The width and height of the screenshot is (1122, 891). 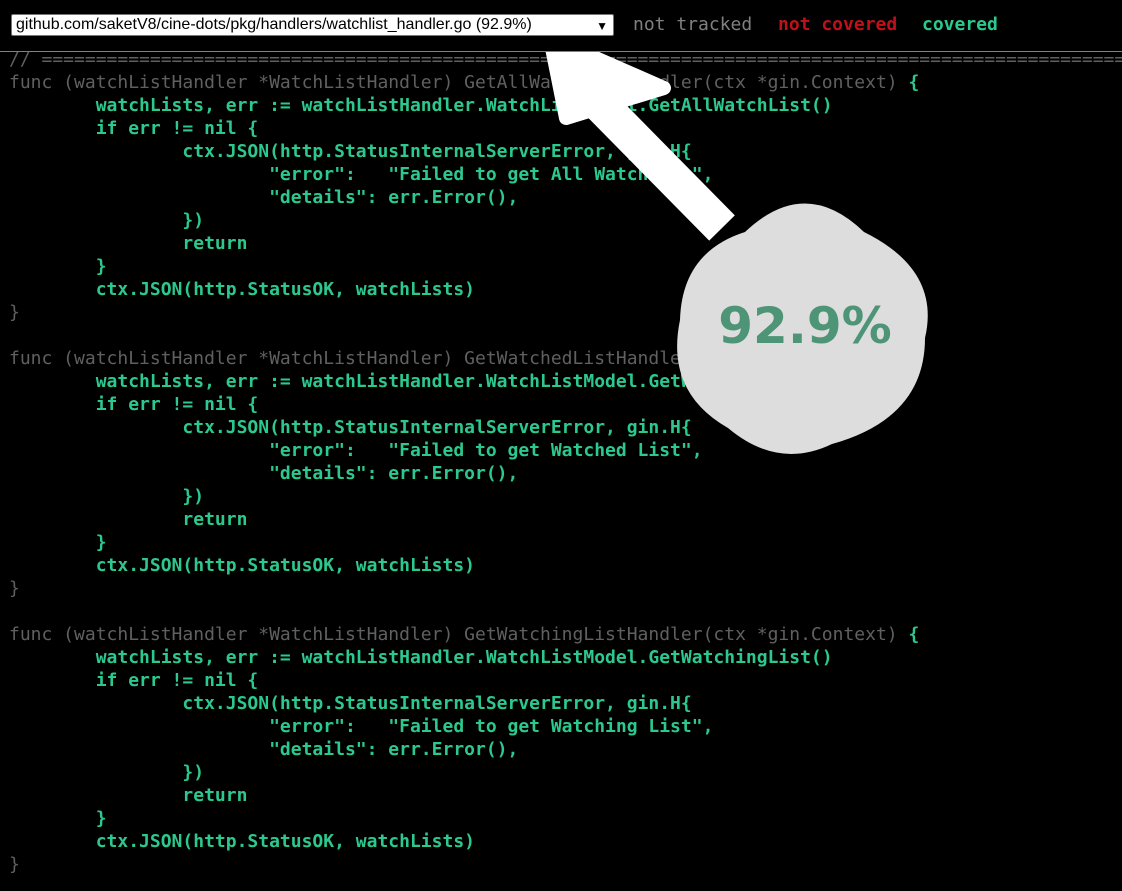 What do you see at coordinates (960, 24) in the screenshot?
I see `legend-covered: covered` at bounding box center [960, 24].